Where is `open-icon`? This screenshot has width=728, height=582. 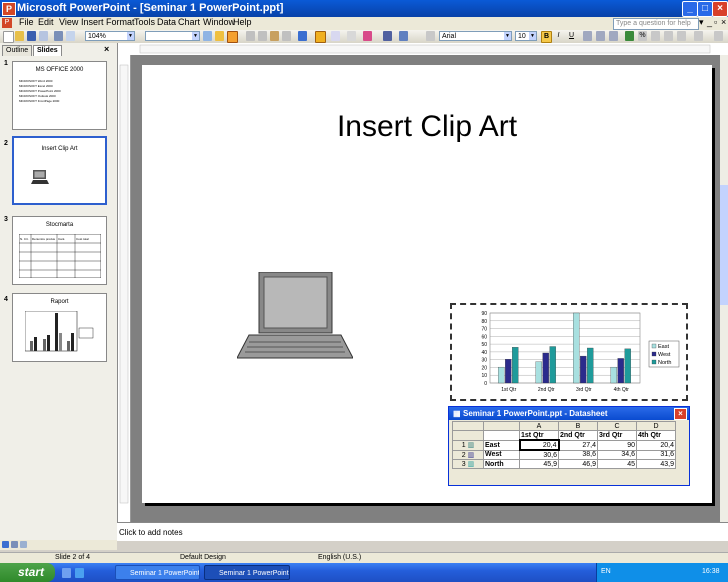 open-icon is located at coordinates (19, 36).